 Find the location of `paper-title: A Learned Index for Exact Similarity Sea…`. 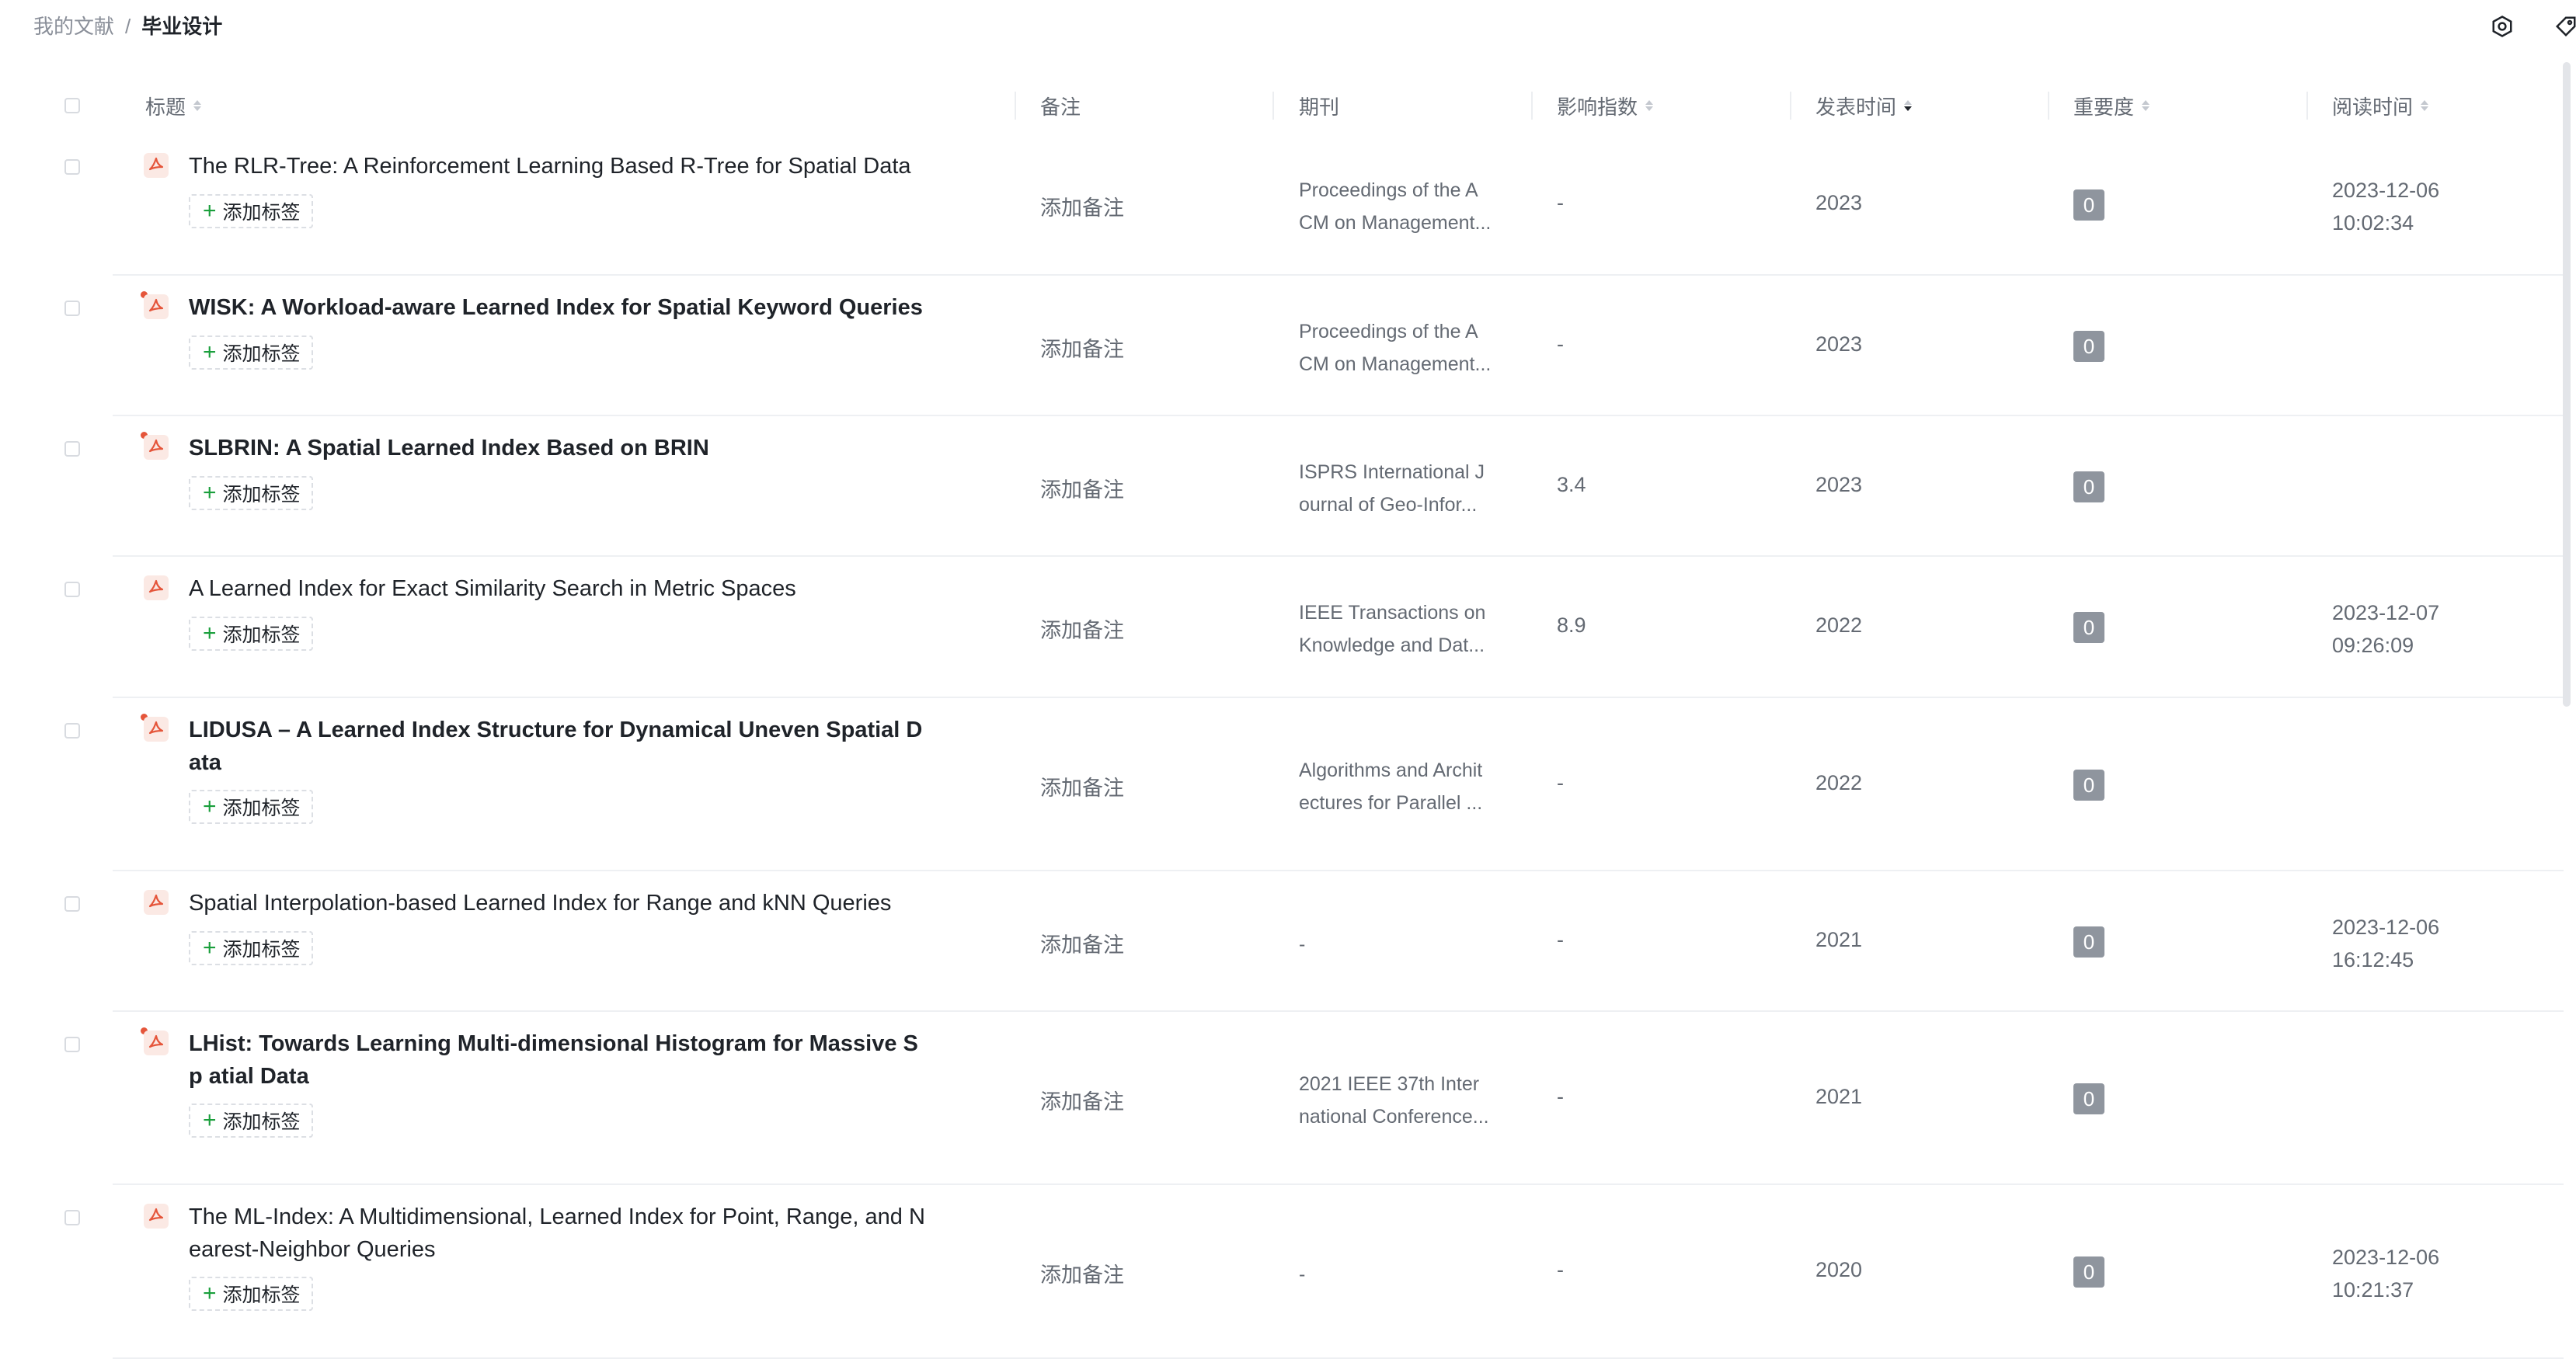

paper-title: A Learned Index for Exact Similarity Sea… is located at coordinates (558, 588).